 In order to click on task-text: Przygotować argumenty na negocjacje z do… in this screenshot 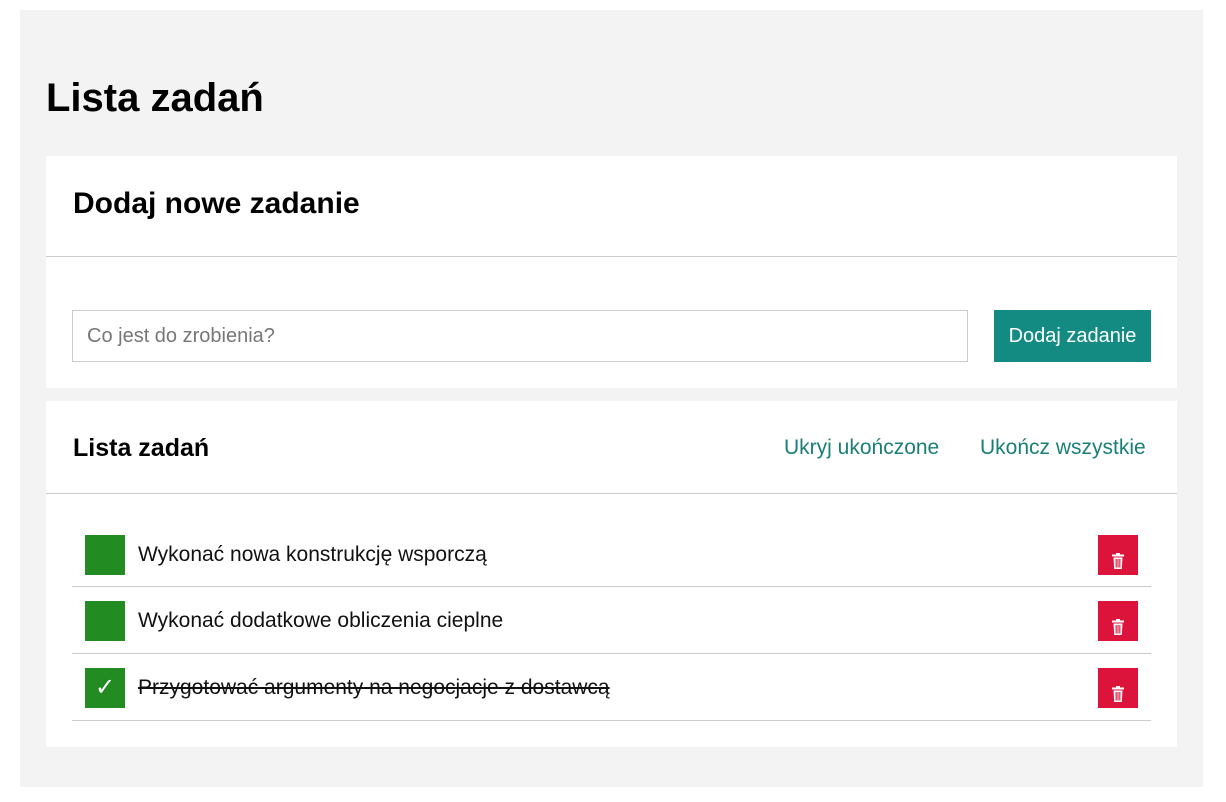, I will do `click(374, 687)`.